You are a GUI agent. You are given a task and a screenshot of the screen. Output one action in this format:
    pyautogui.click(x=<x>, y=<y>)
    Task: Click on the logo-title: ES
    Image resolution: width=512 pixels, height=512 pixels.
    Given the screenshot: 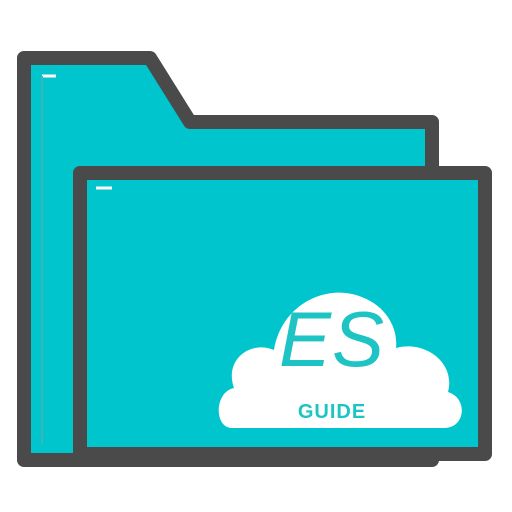 What is the action you would take?
    pyautogui.click(x=332, y=339)
    